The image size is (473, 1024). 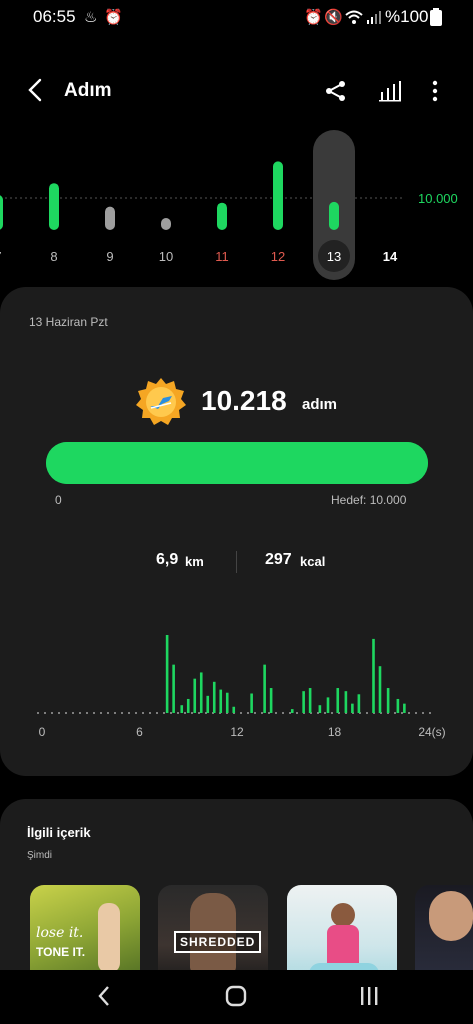 What do you see at coordinates (88, 90) in the screenshot?
I see `page-title: Adım` at bounding box center [88, 90].